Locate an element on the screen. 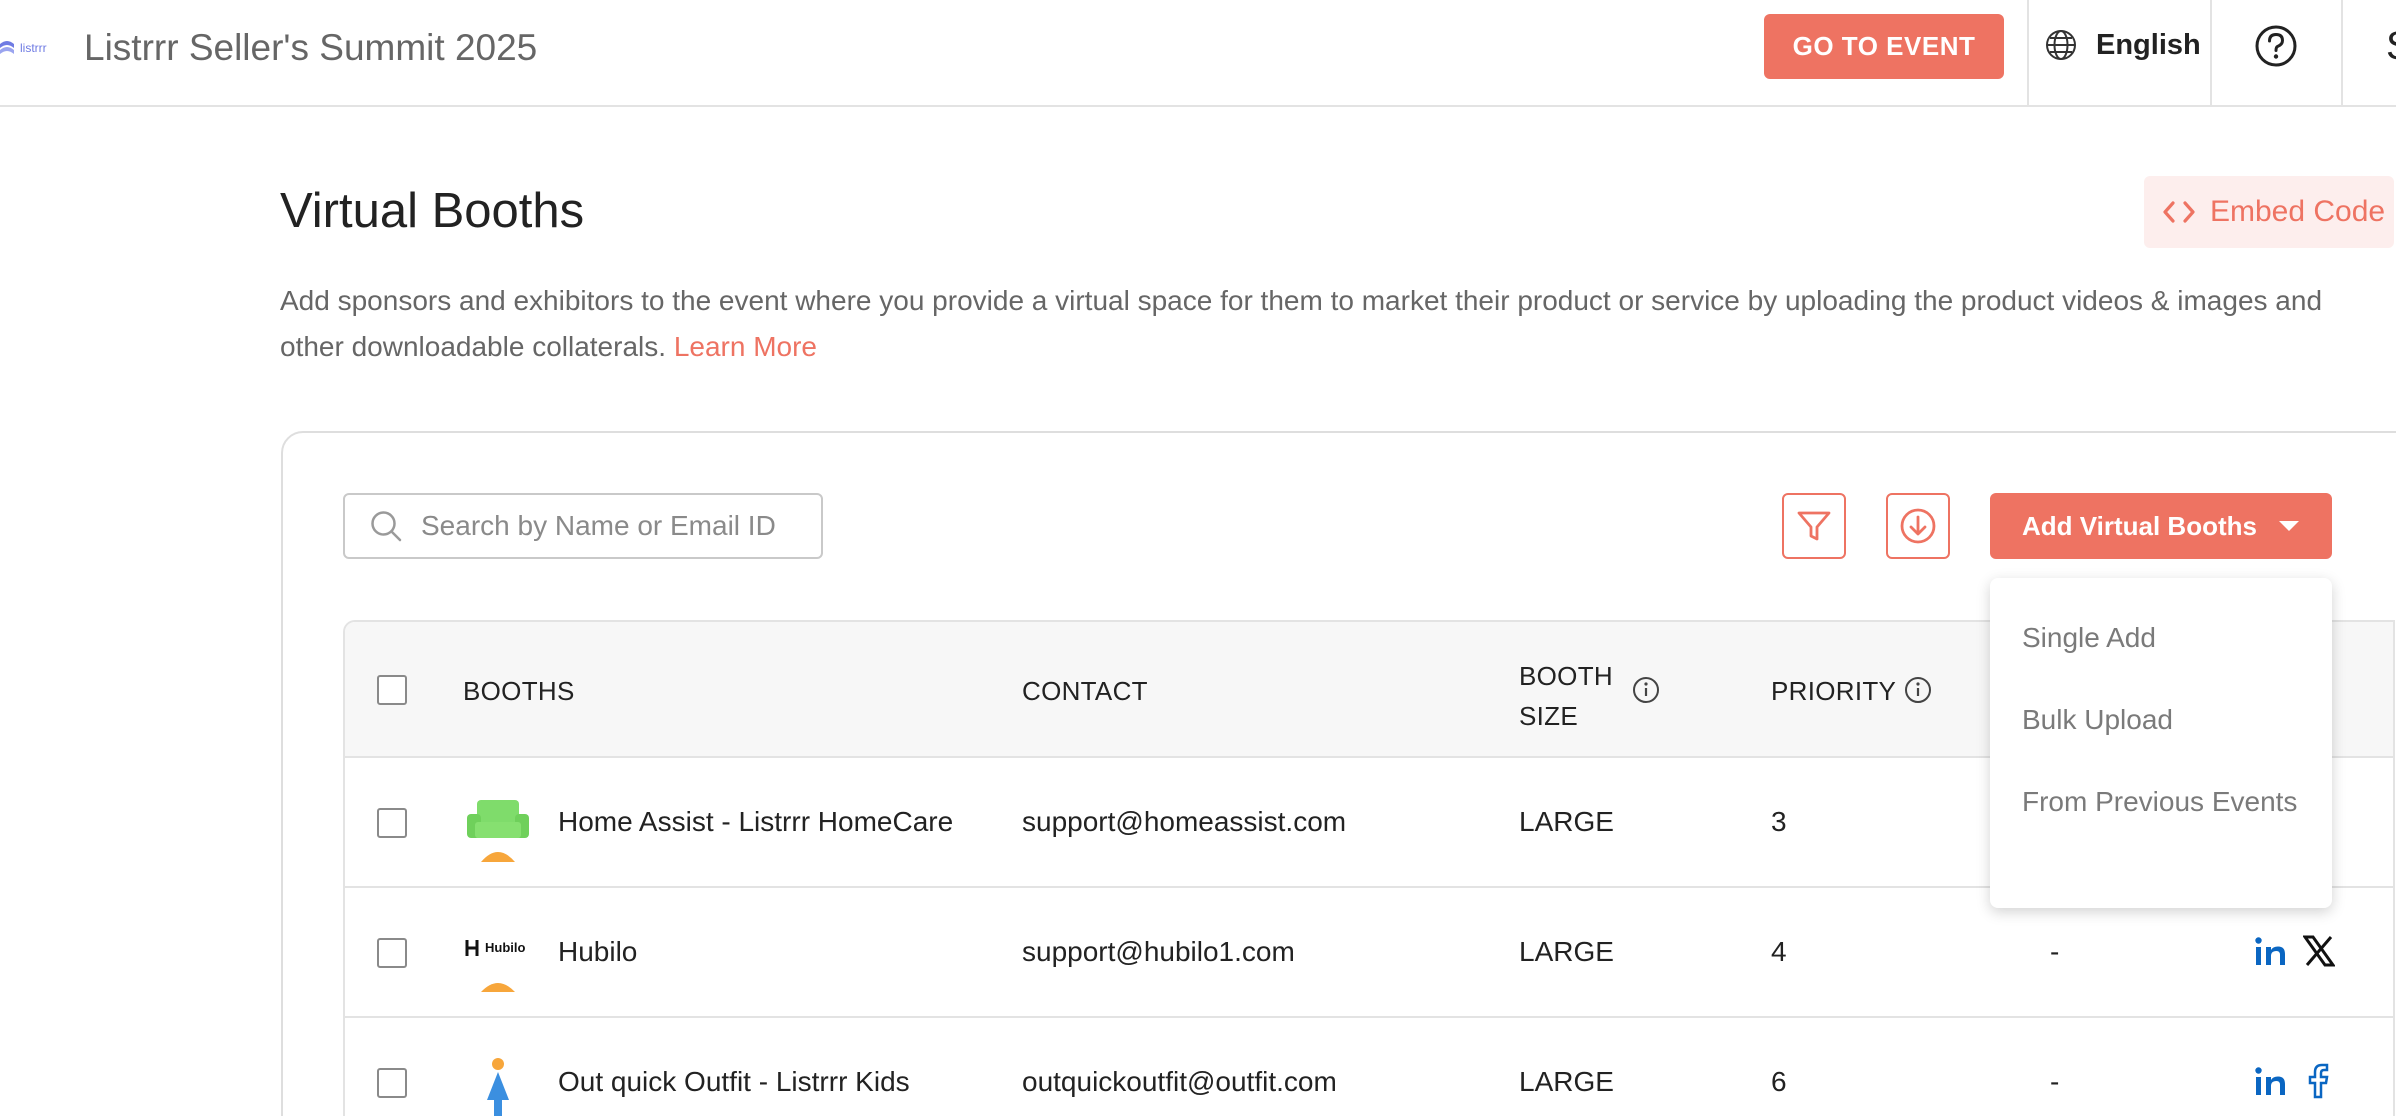 This screenshot has width=2396, height=1116. search-input: Search by Name or Email ID is located at coordinates (583, 526).